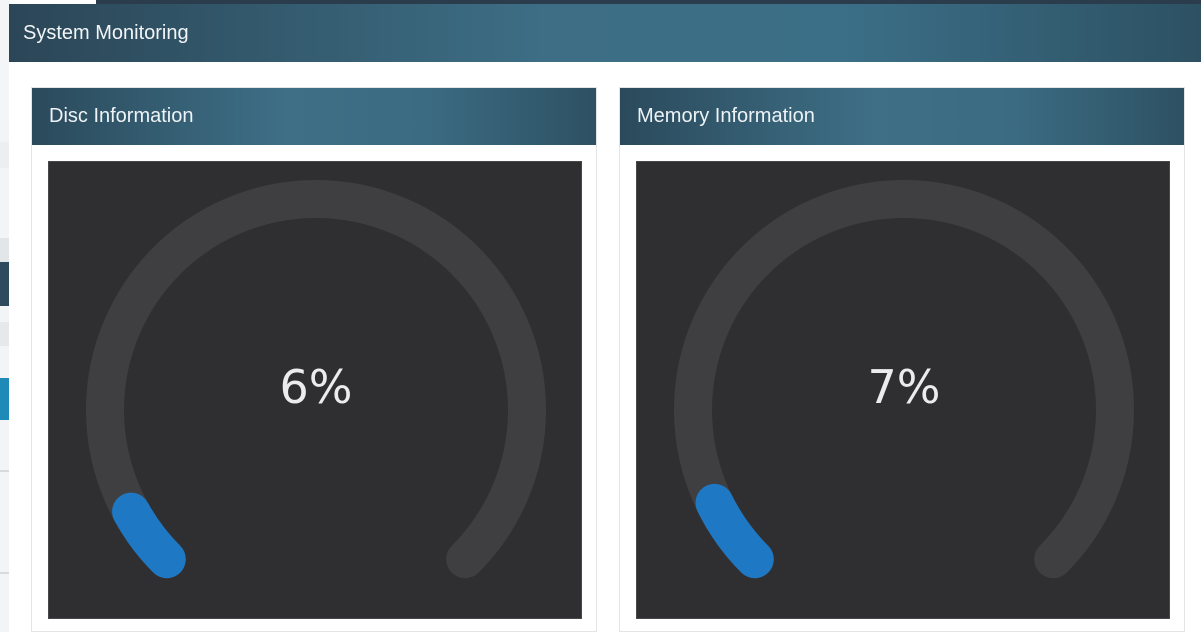 This screenshot has height=632, width=1201. Describe the element at coordinates (902, 116) in the screenshot. I see `card-title: Memory Information` at that location.